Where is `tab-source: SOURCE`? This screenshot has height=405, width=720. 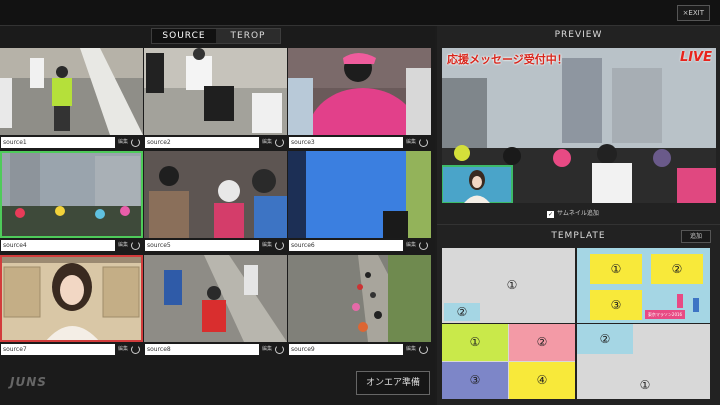 tab-source: SOURCE is located at coordinates (184, 36).